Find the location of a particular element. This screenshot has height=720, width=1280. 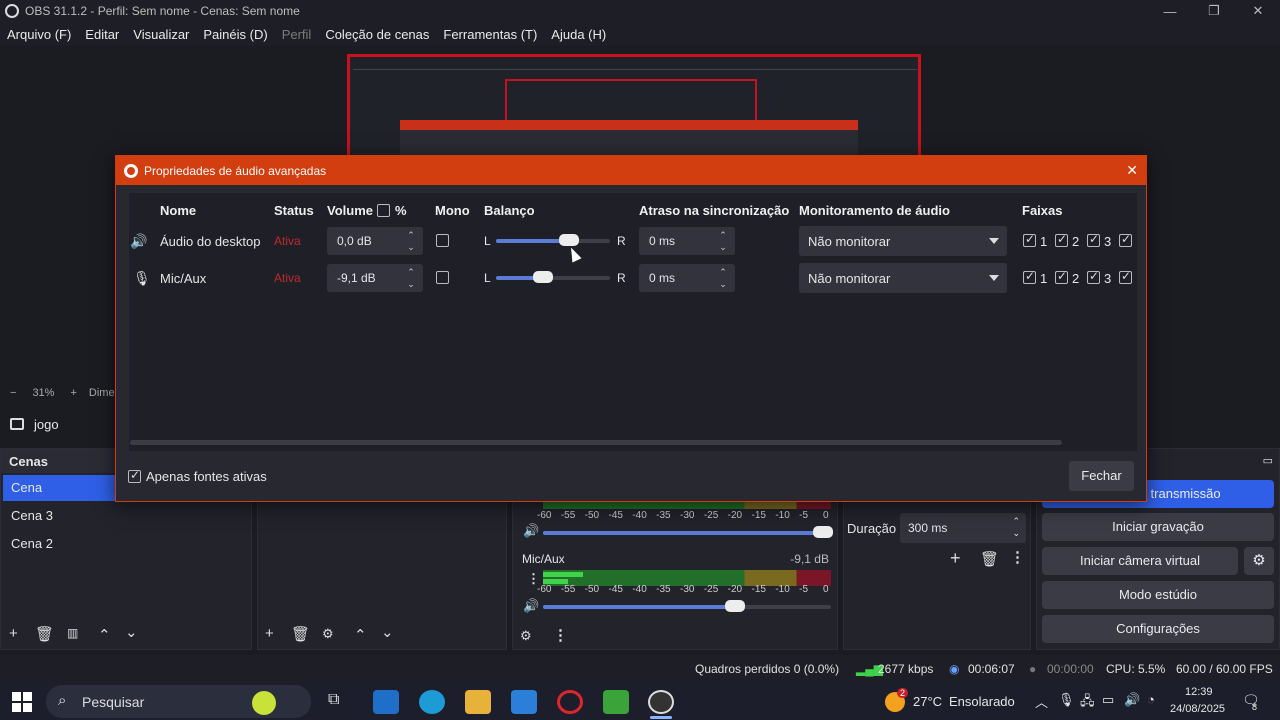

edge-icon is located at coordinates (432, 702).